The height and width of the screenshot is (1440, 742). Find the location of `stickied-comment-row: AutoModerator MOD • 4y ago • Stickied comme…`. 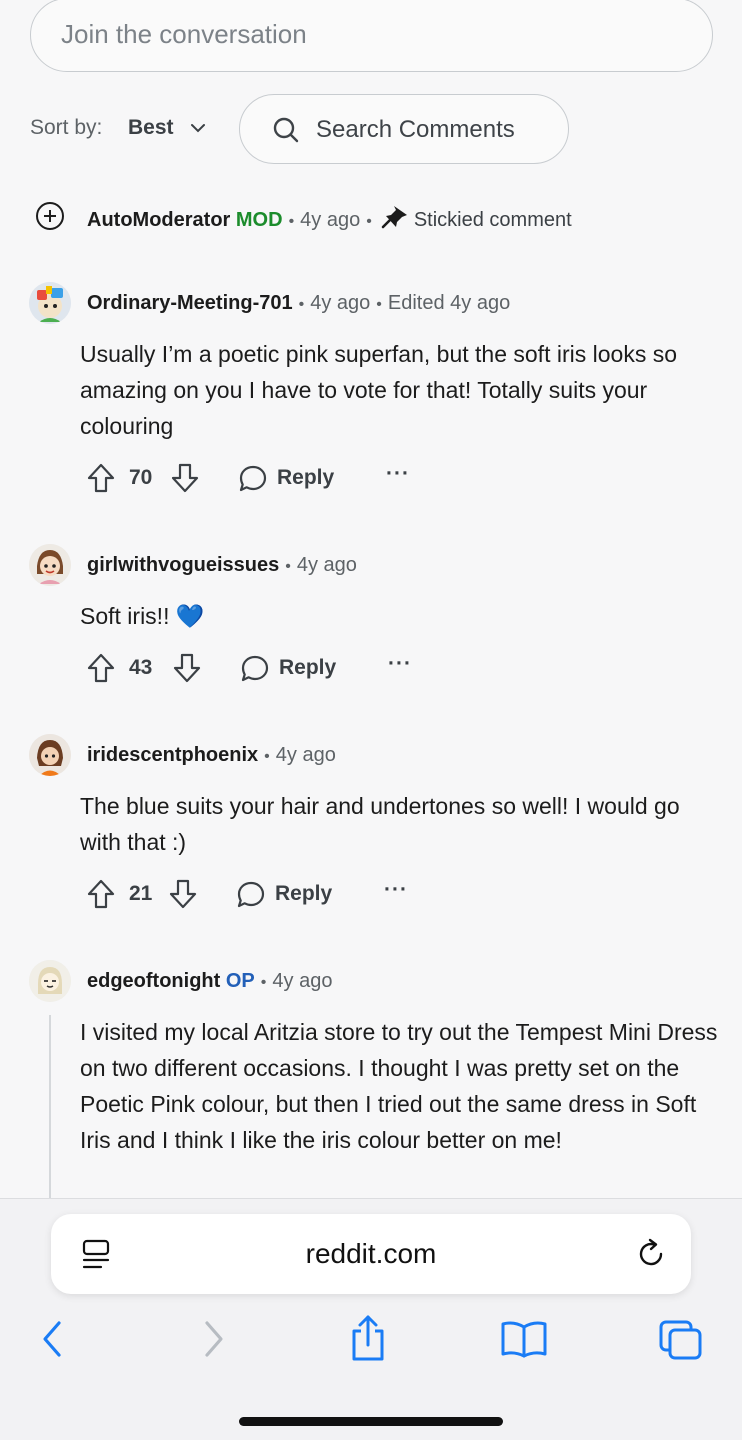

stickied-comment-row: AutoModerator MOD • 4y ago • Stickied comme… is located at coordinates (385, 215).